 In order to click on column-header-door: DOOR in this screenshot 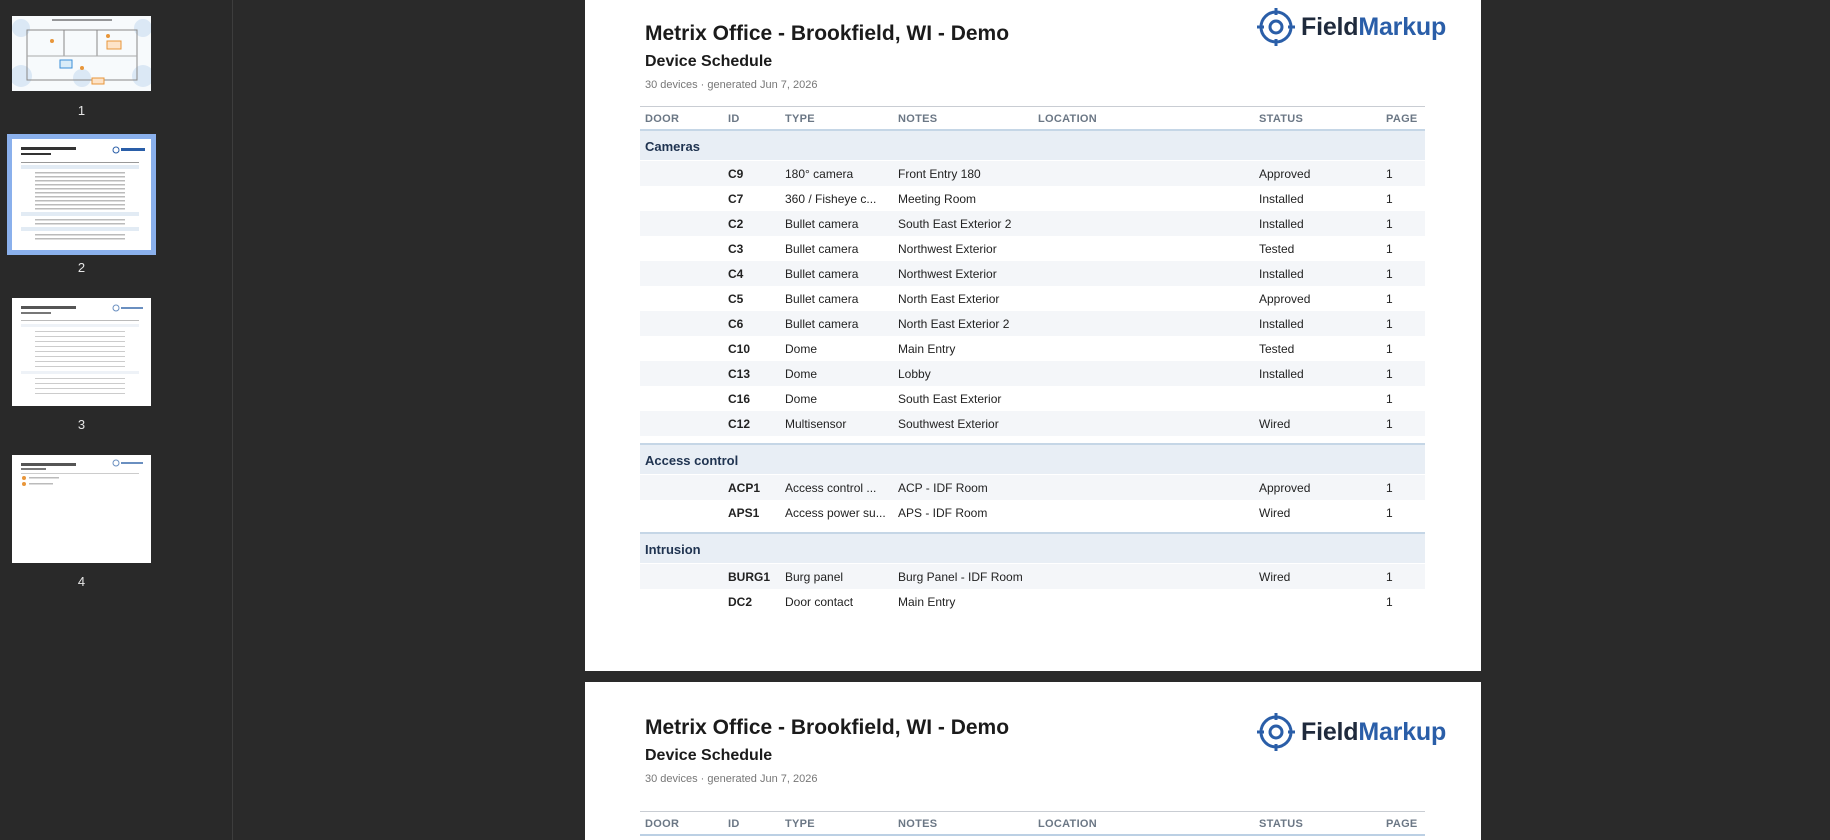, I will do `click(662, 824)`.